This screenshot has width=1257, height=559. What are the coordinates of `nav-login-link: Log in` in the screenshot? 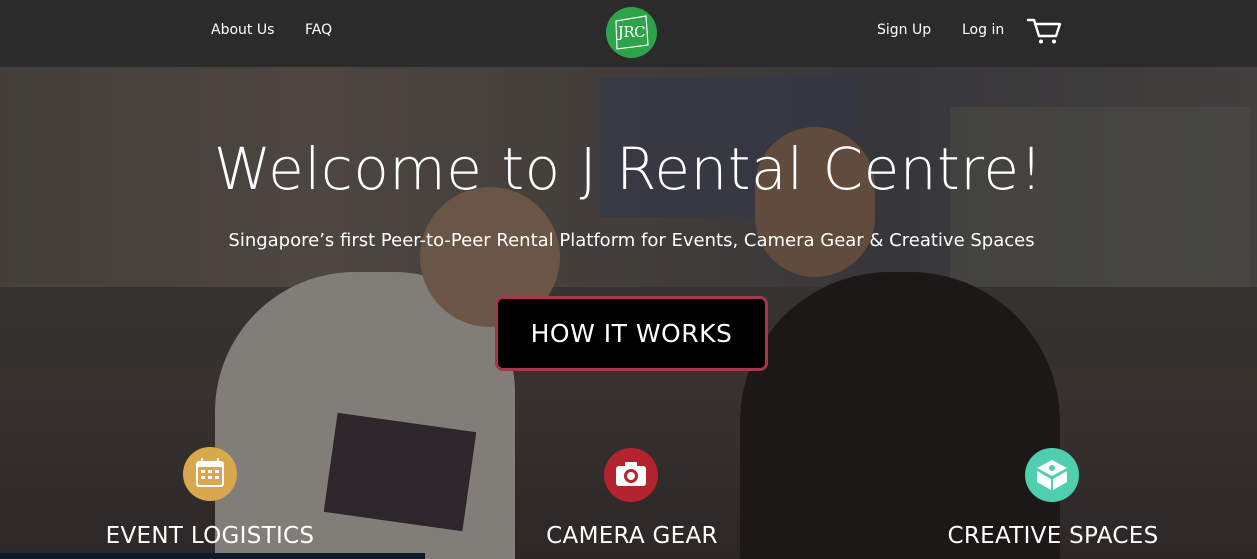 It's located at (983, 30).